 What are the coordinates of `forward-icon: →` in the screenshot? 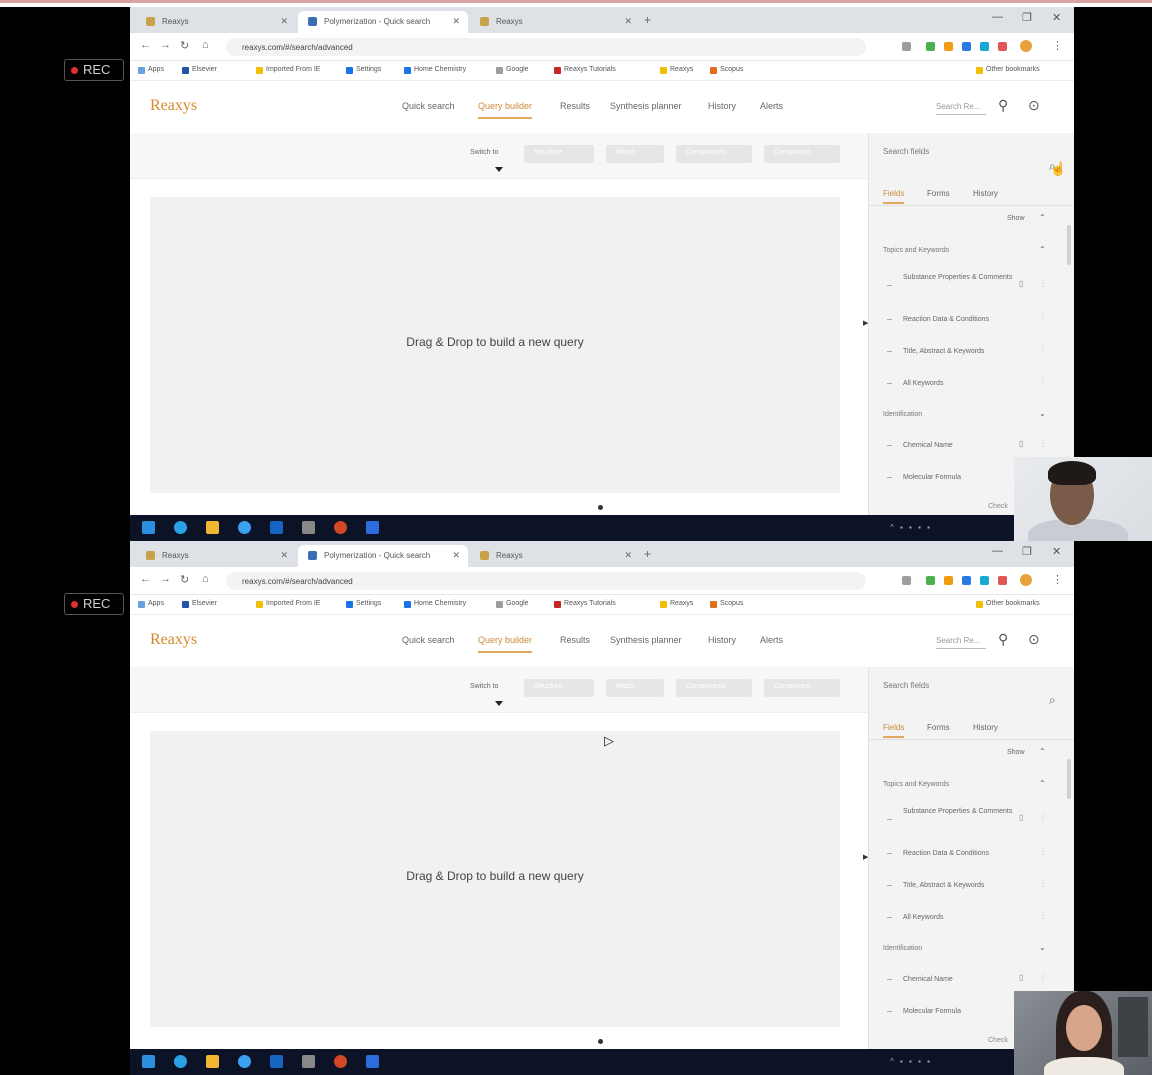 It's located at (165, 579).